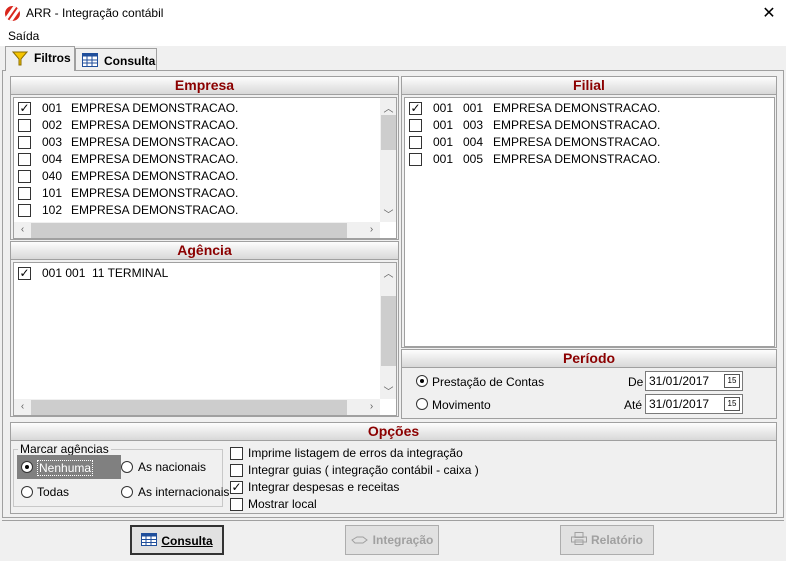 The width and height of the screenshot is (786, 561). I want to click on opcoes-header: Opções, so click(393, 432).